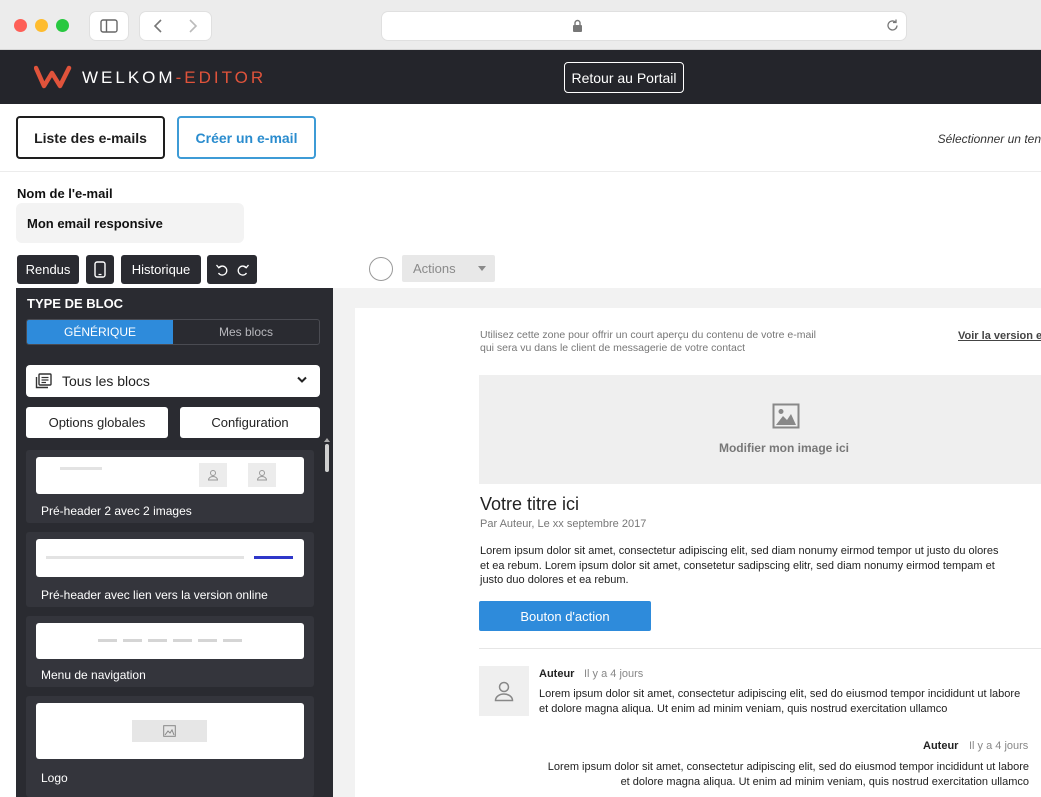 This screenshot has height=797, width=1041. What do you see at coordinates (53, 77) in the screenshot?
I see `welkom-logo-icon` at bounding box center [53, 77].